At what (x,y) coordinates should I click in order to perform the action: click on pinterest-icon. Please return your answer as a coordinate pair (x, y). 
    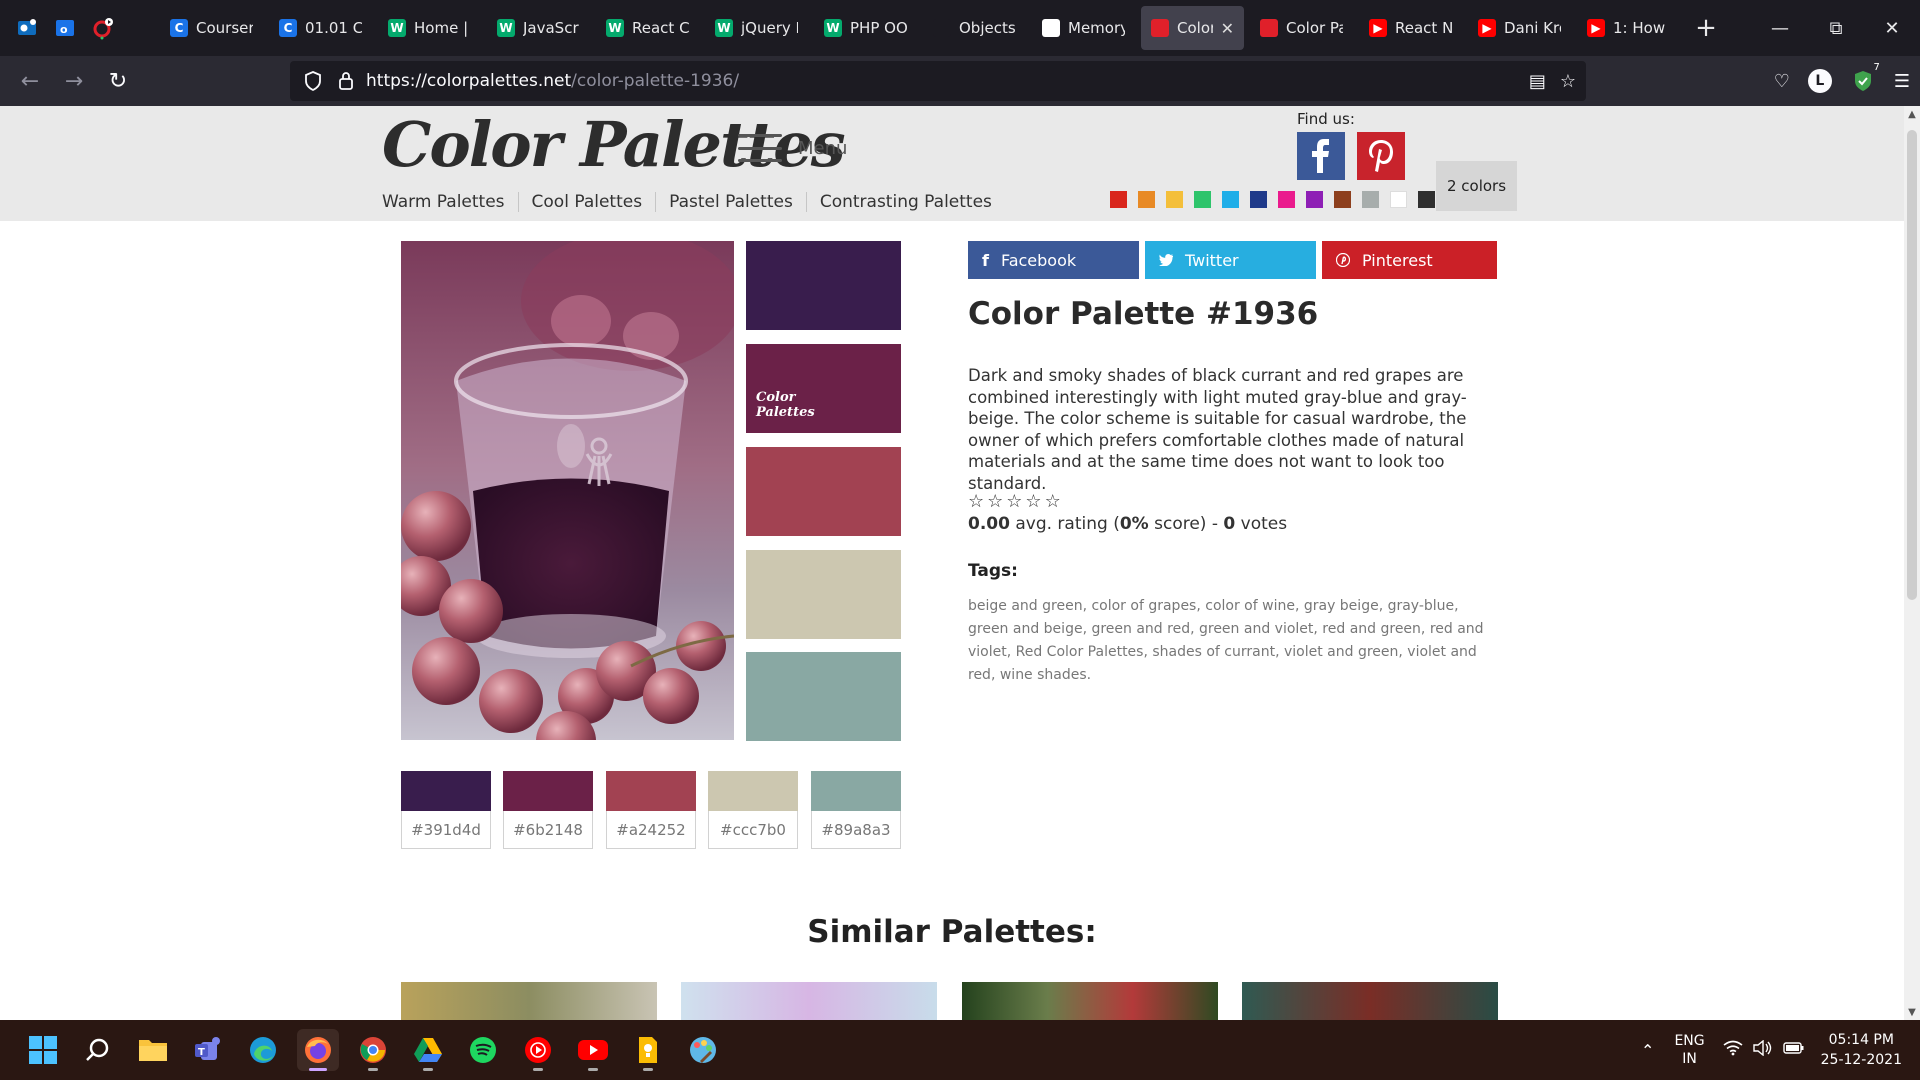
    Looking at the image, I should click on (1381, 156).